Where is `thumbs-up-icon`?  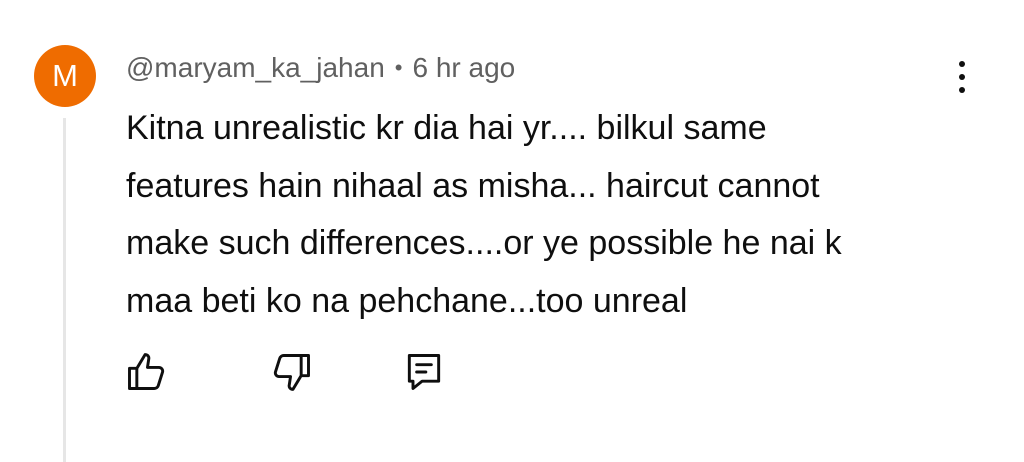 thumbs-up-icon is located at coordinates (146, 371).